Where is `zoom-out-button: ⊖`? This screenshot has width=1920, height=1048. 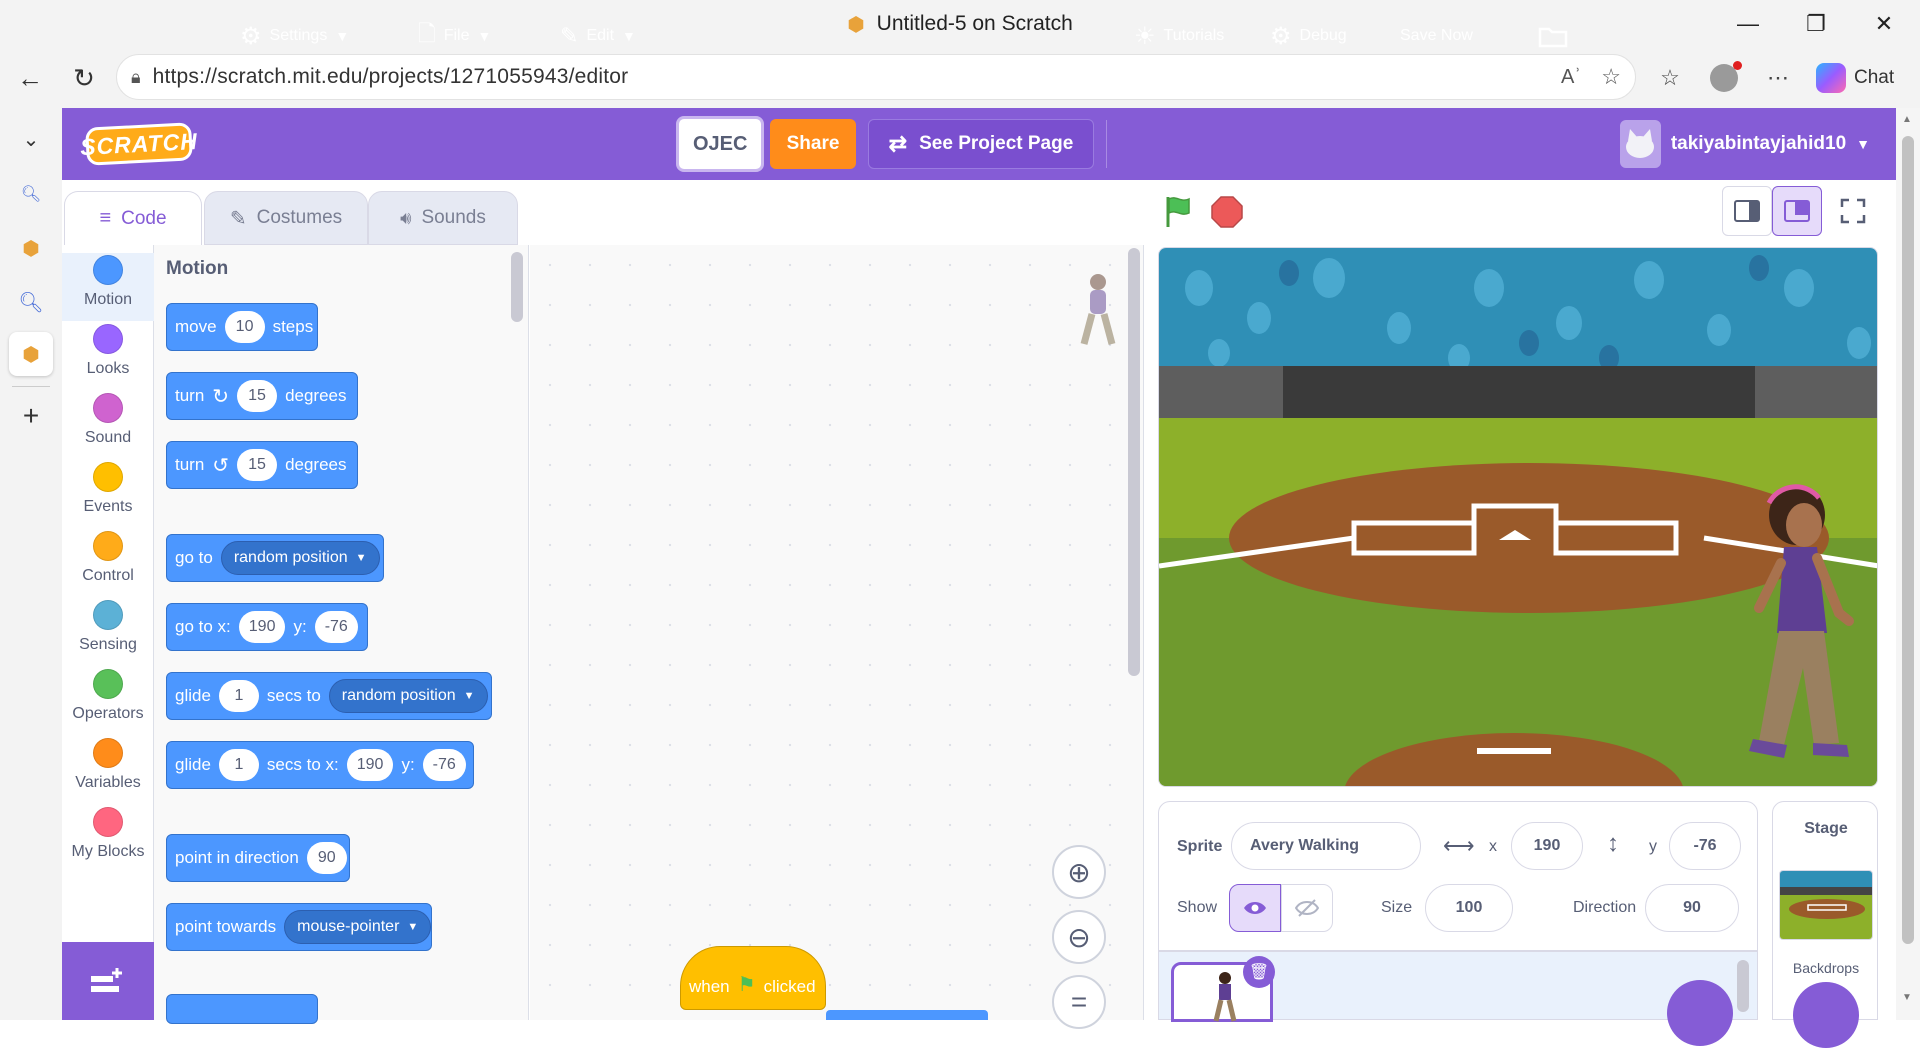 zoom-out-button: ⊖ is located at coordinates (1079, 937).